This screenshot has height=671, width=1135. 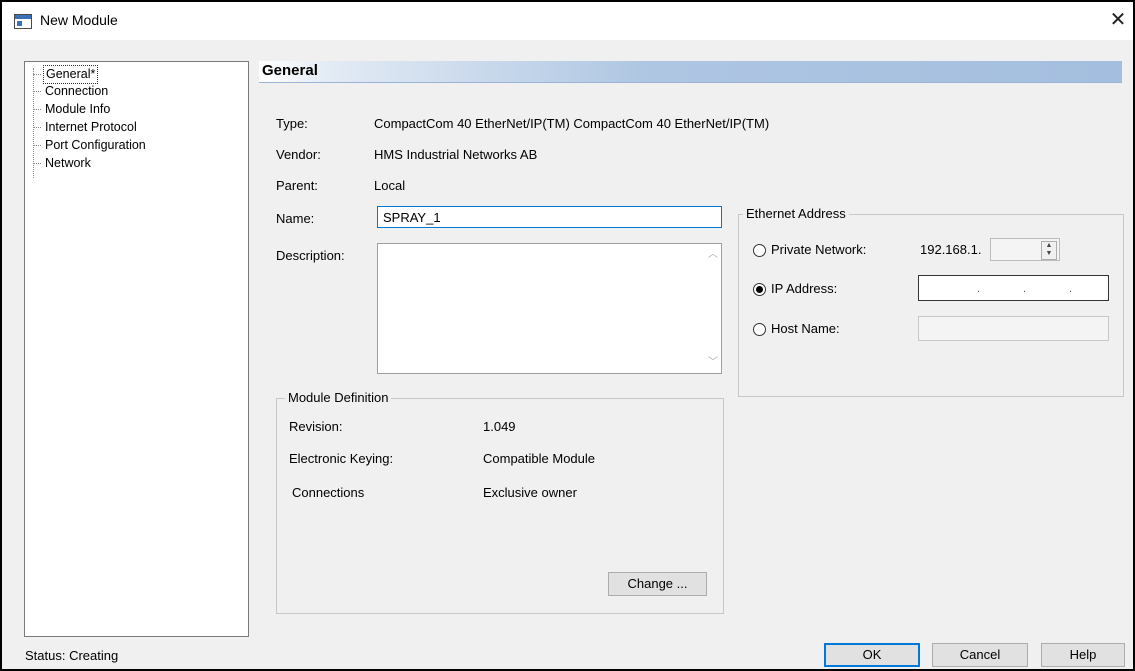 I want to click on tree-item-connection: Connection, so click(x=71, y=91).